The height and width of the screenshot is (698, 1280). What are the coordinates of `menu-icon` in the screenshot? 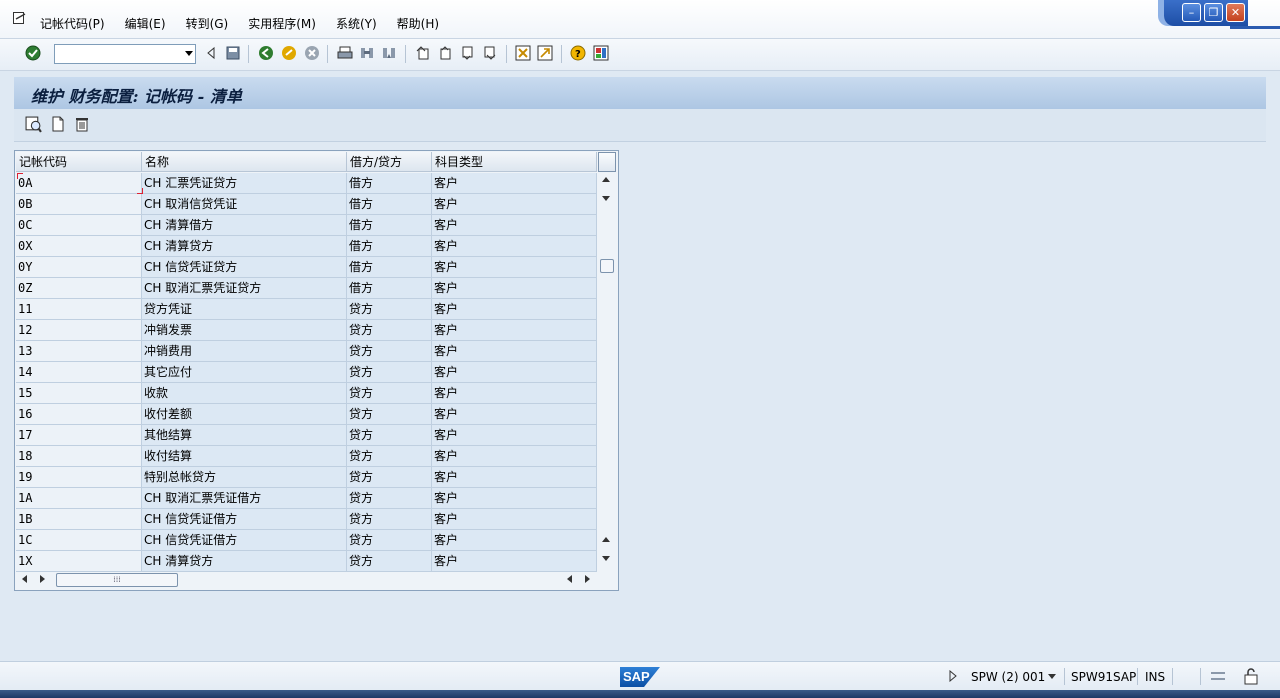 It's located at (20, 18).